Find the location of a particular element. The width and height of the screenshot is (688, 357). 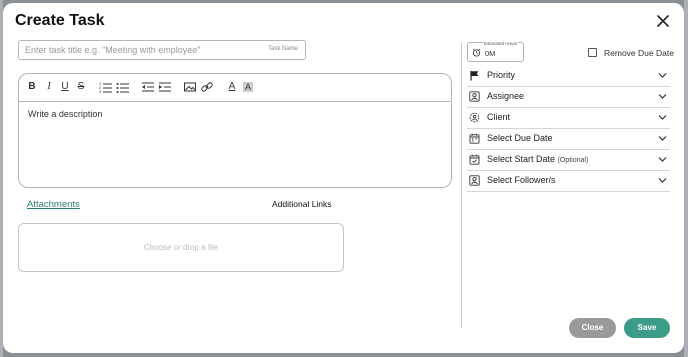

remove-due-date-checkbox is located at coordinates (592, 52).